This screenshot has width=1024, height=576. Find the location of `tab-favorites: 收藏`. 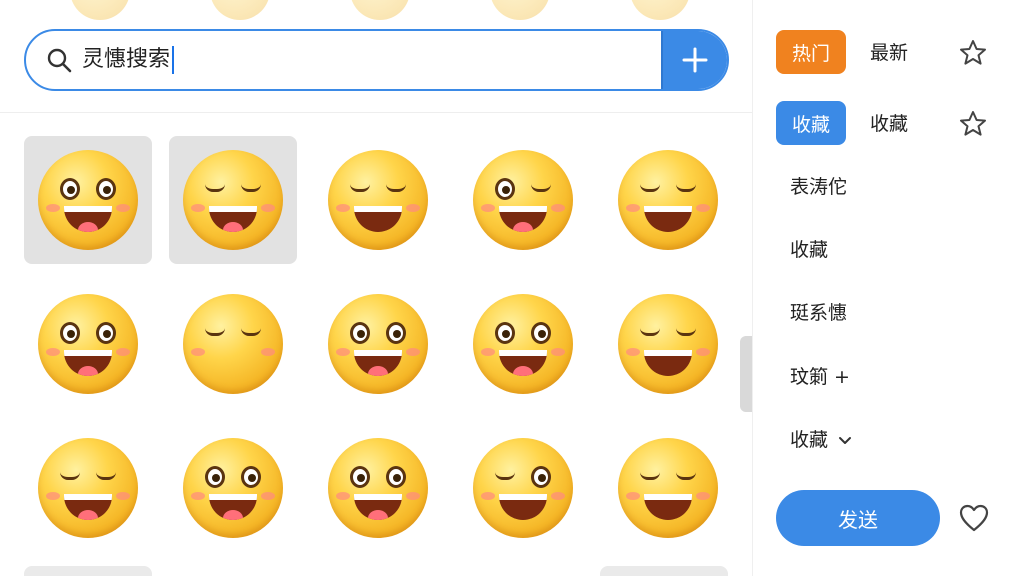

tab-favorites: 收藏 is located at coordinates (811, 123).